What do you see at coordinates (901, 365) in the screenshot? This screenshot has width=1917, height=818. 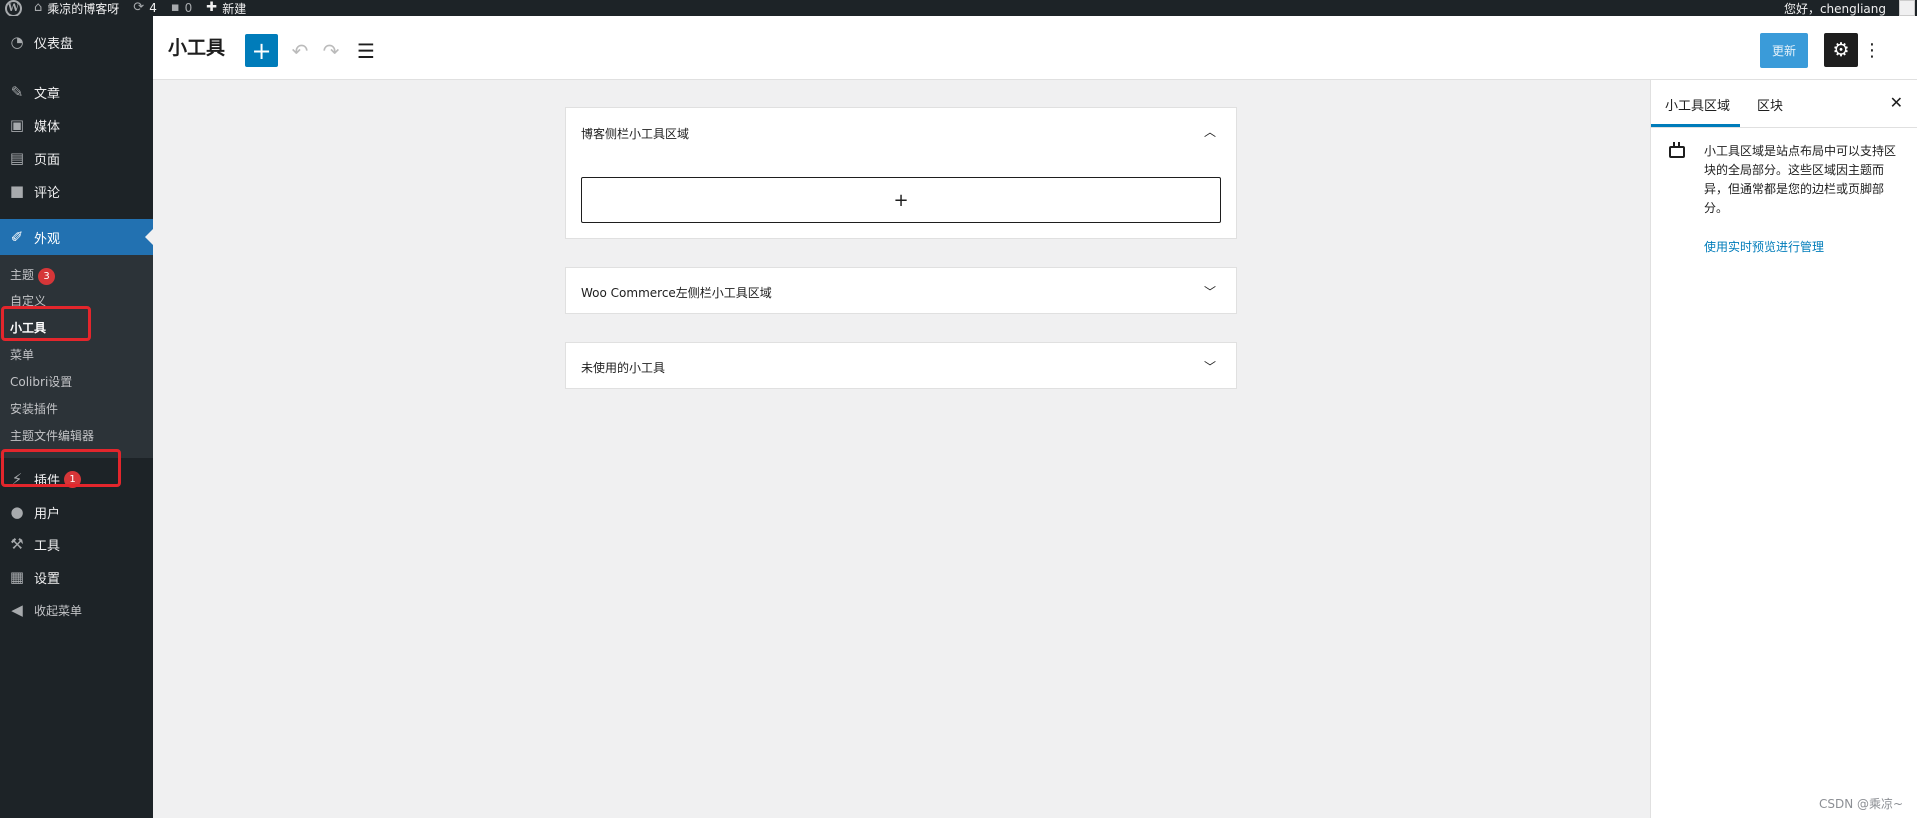 I see `widget-area-inactive: 未使用的小工具 ﹀` at bounding box center [901, 365].